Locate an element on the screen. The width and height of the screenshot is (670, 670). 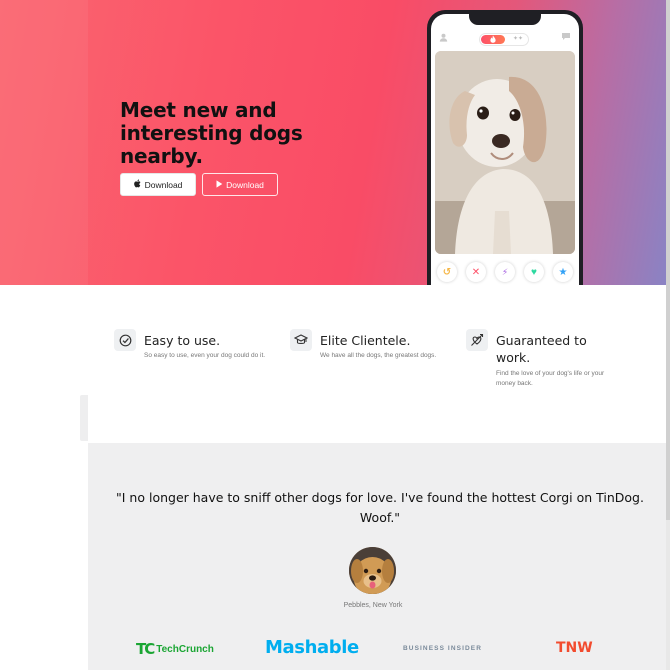
avatar is located at coordinates (372, 570).